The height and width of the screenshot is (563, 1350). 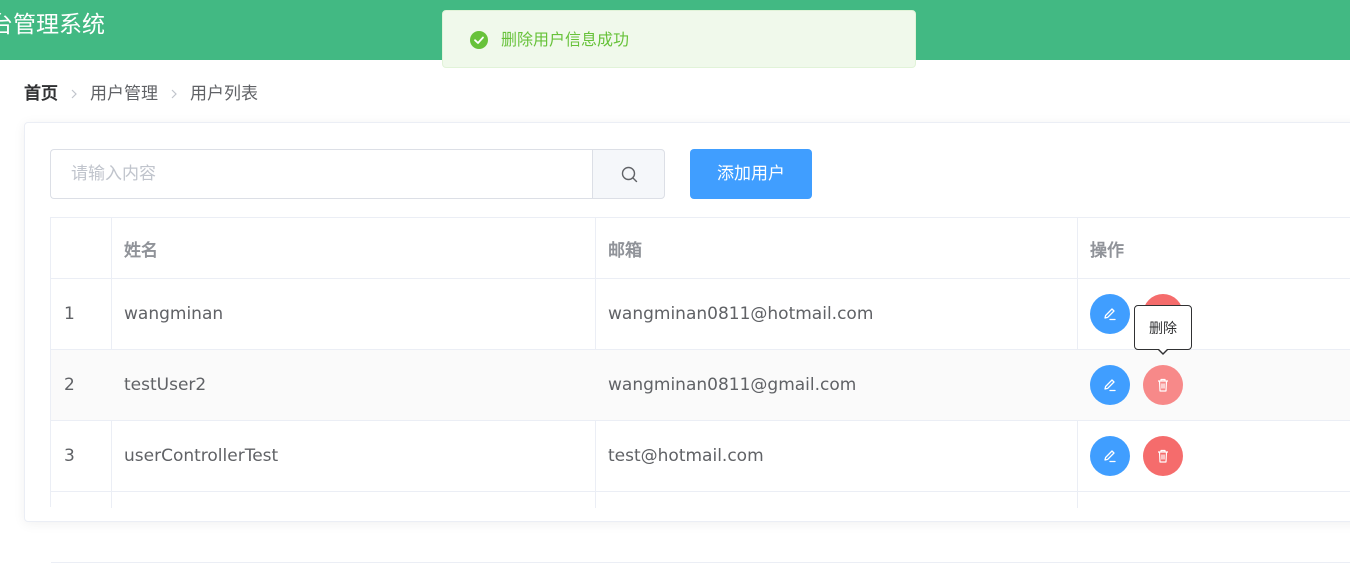 I want to click on search-button, so click(x=628, y=174).